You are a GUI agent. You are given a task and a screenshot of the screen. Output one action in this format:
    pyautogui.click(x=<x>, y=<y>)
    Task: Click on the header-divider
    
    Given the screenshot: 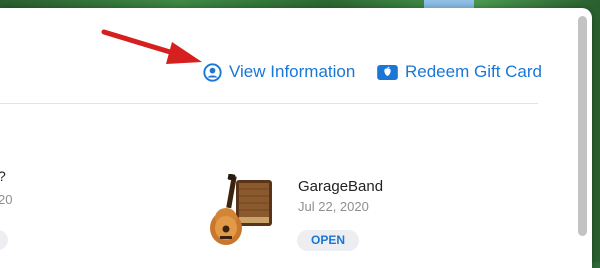 What is the action you would take?
    pyautogui.click(x=269, y=103)
    